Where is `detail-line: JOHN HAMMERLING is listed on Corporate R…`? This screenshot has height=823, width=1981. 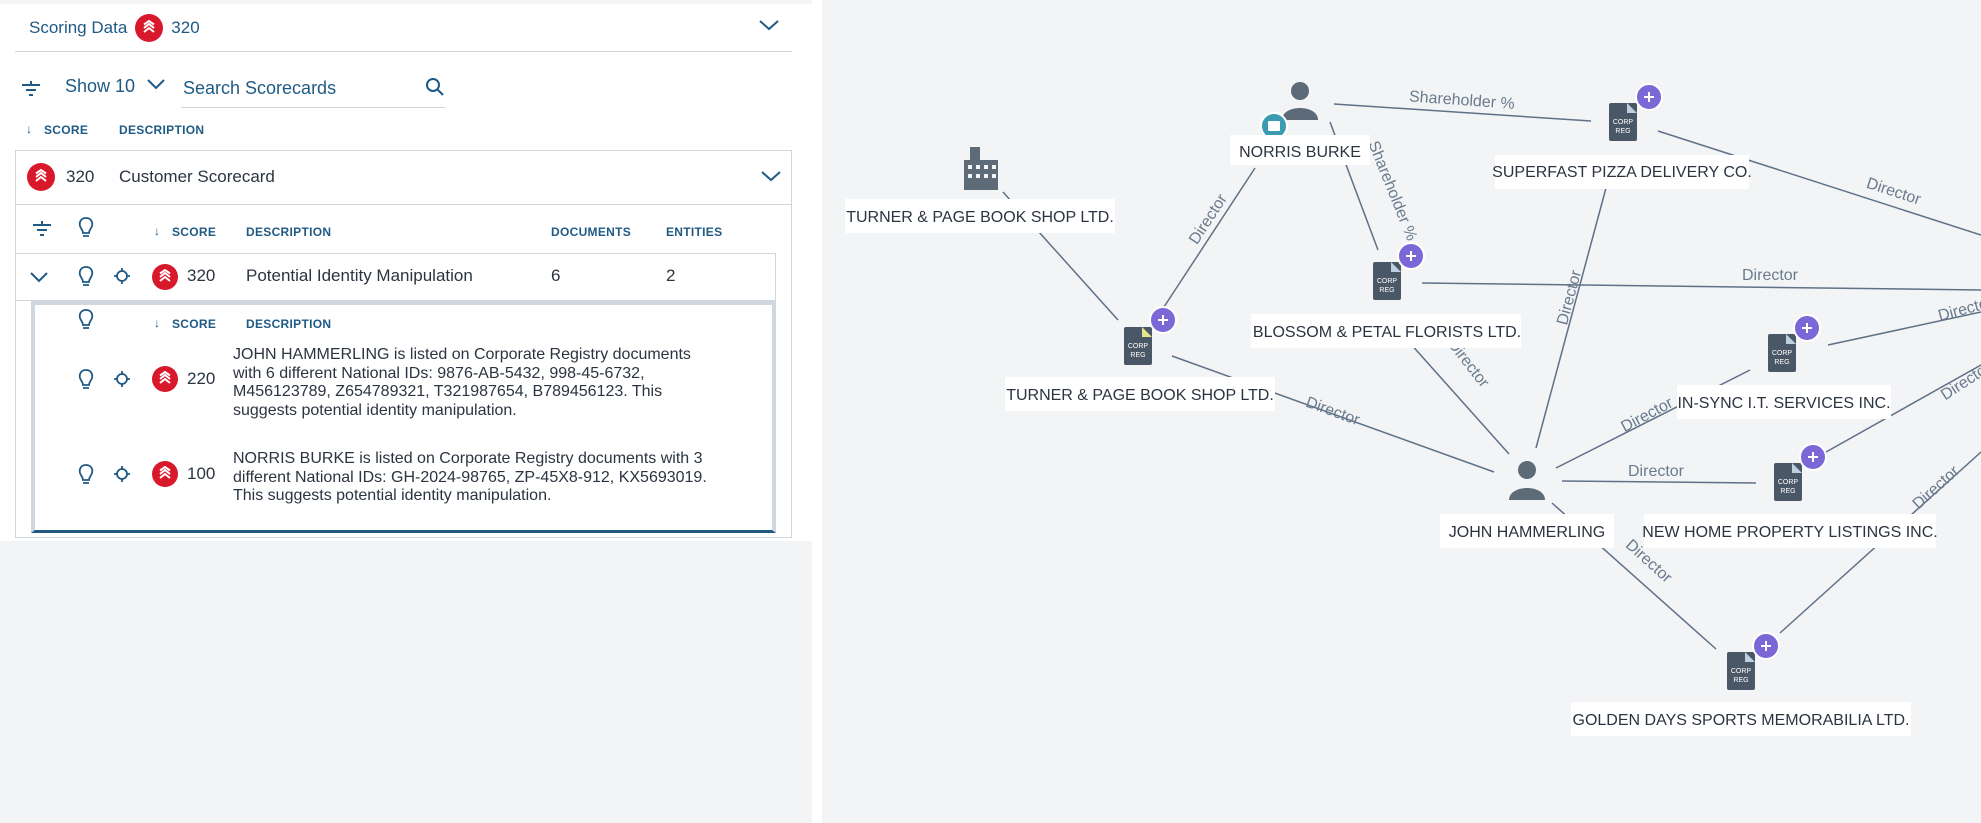
detail-line: JOHN HAMMERLING is listed on Corporate R… is located at coordinates (462, 354).